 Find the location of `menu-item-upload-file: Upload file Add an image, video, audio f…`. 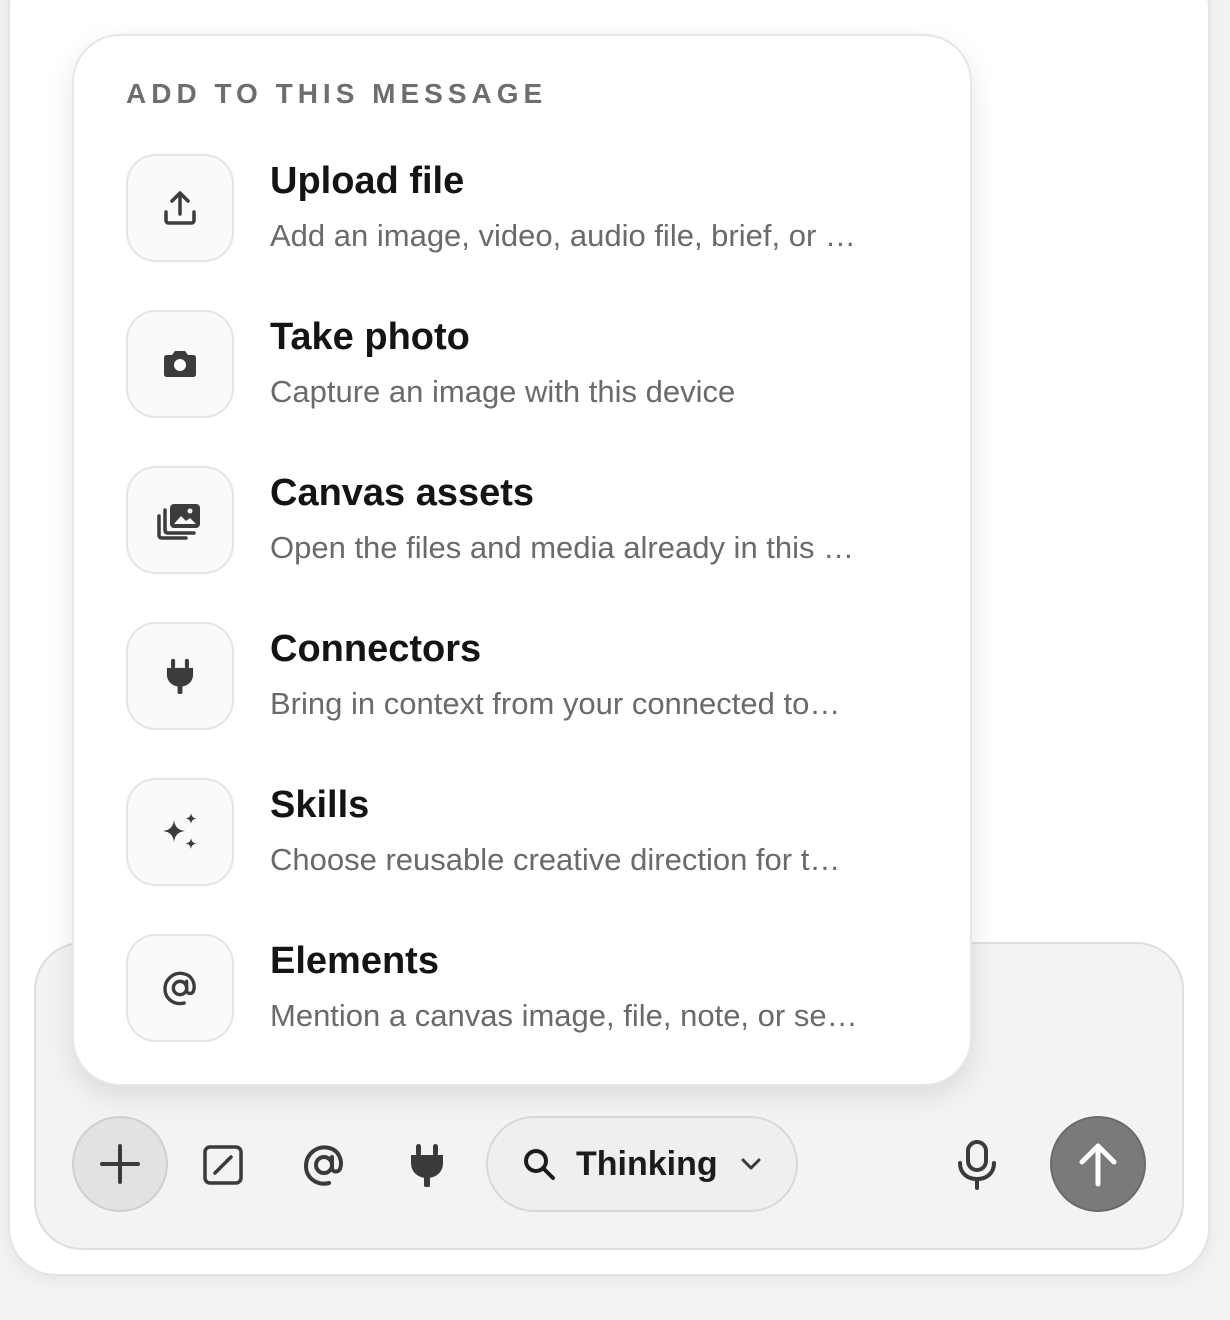

menu-item-upload-file: Upload file Add an image, video, audio f… is located at coordinates (526, 208).